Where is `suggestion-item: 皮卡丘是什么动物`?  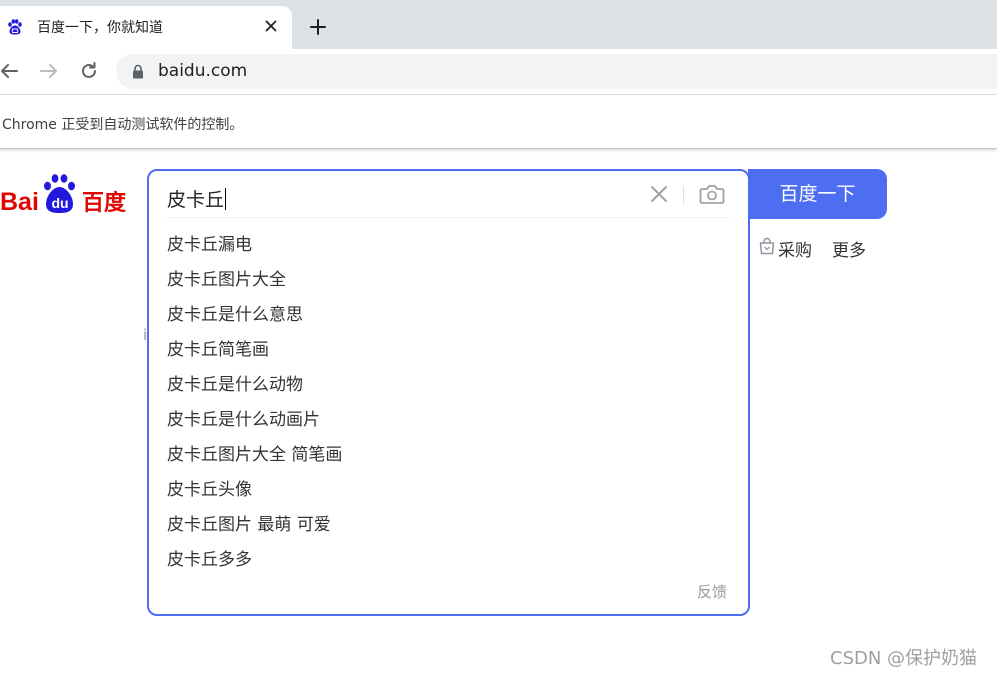
suggestion-item: 皮卡丘是什么动物 is located at coordinates (254, 390).